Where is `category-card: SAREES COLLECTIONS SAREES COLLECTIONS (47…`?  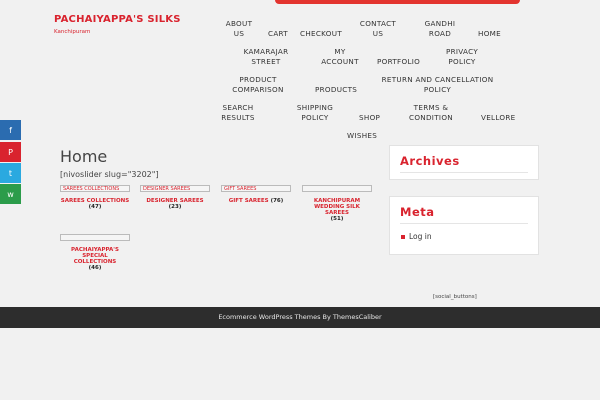 category-card: SAREES COLLECTIONS SAREES COLLECTIONS (47… is located at coordinates (95, 197).